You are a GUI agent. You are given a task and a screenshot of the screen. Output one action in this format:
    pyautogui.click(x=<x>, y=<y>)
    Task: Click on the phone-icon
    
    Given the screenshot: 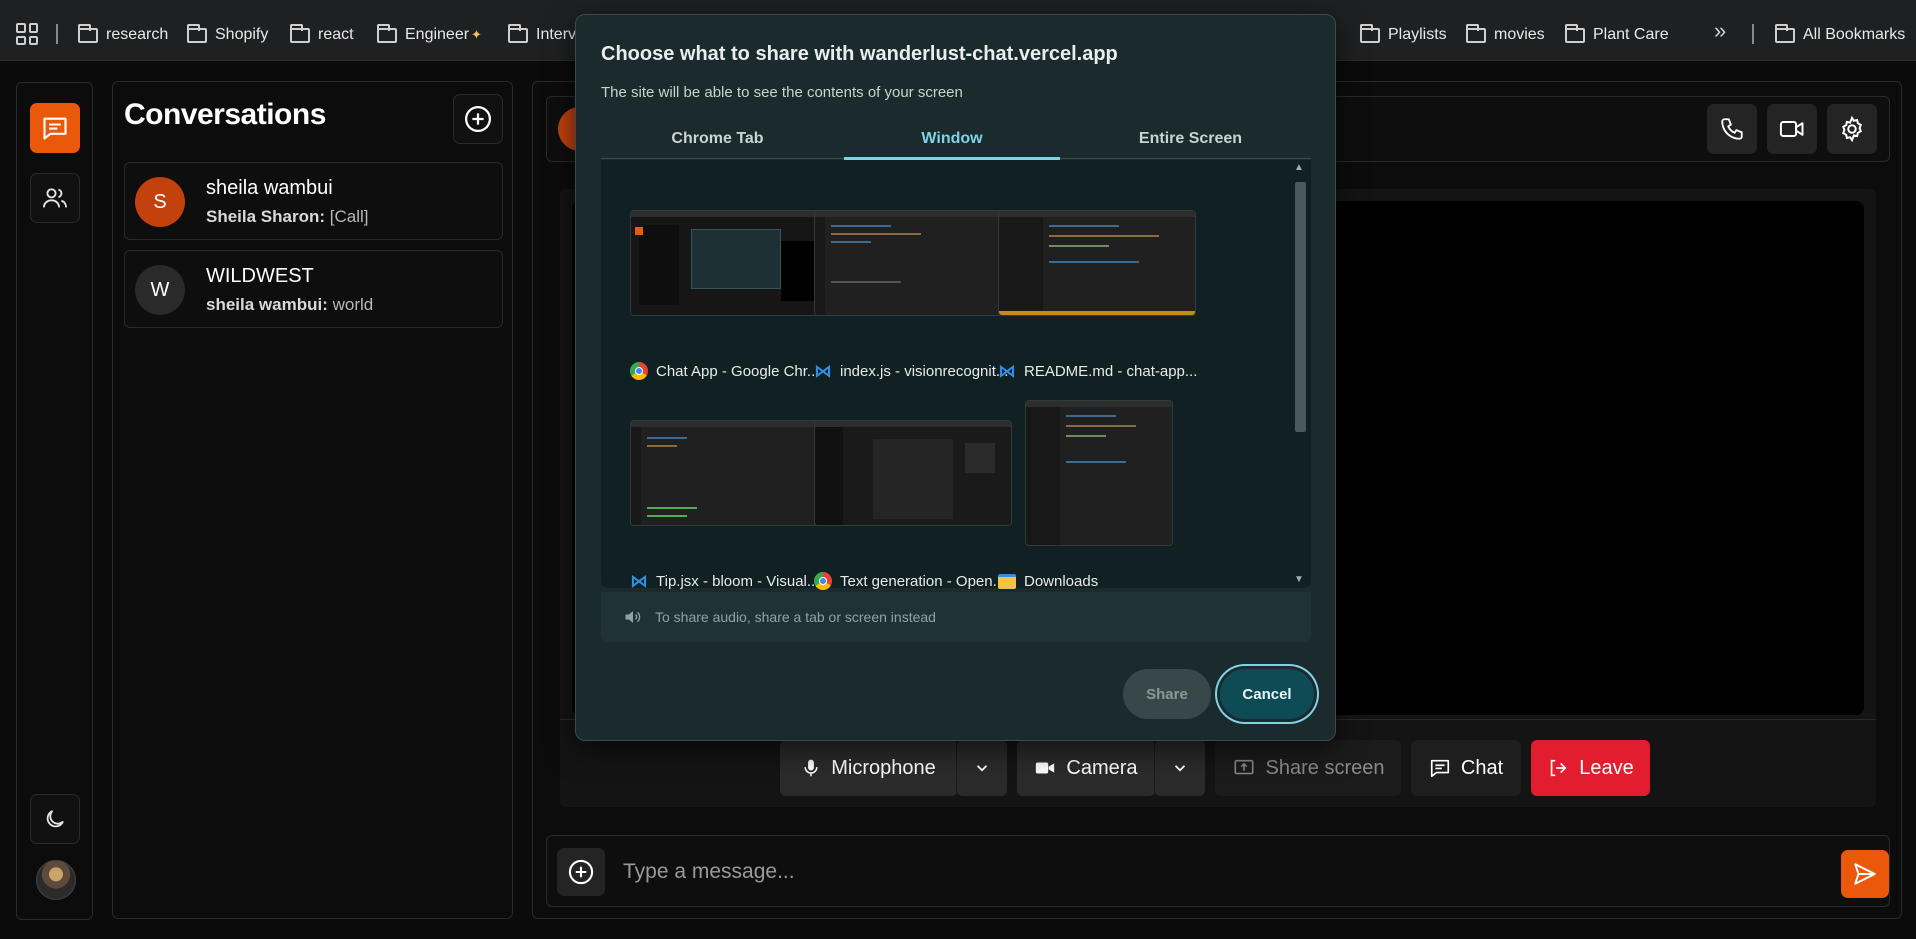 What is the action you would take?
    pyautogui.click(x=1732, y=129)
    